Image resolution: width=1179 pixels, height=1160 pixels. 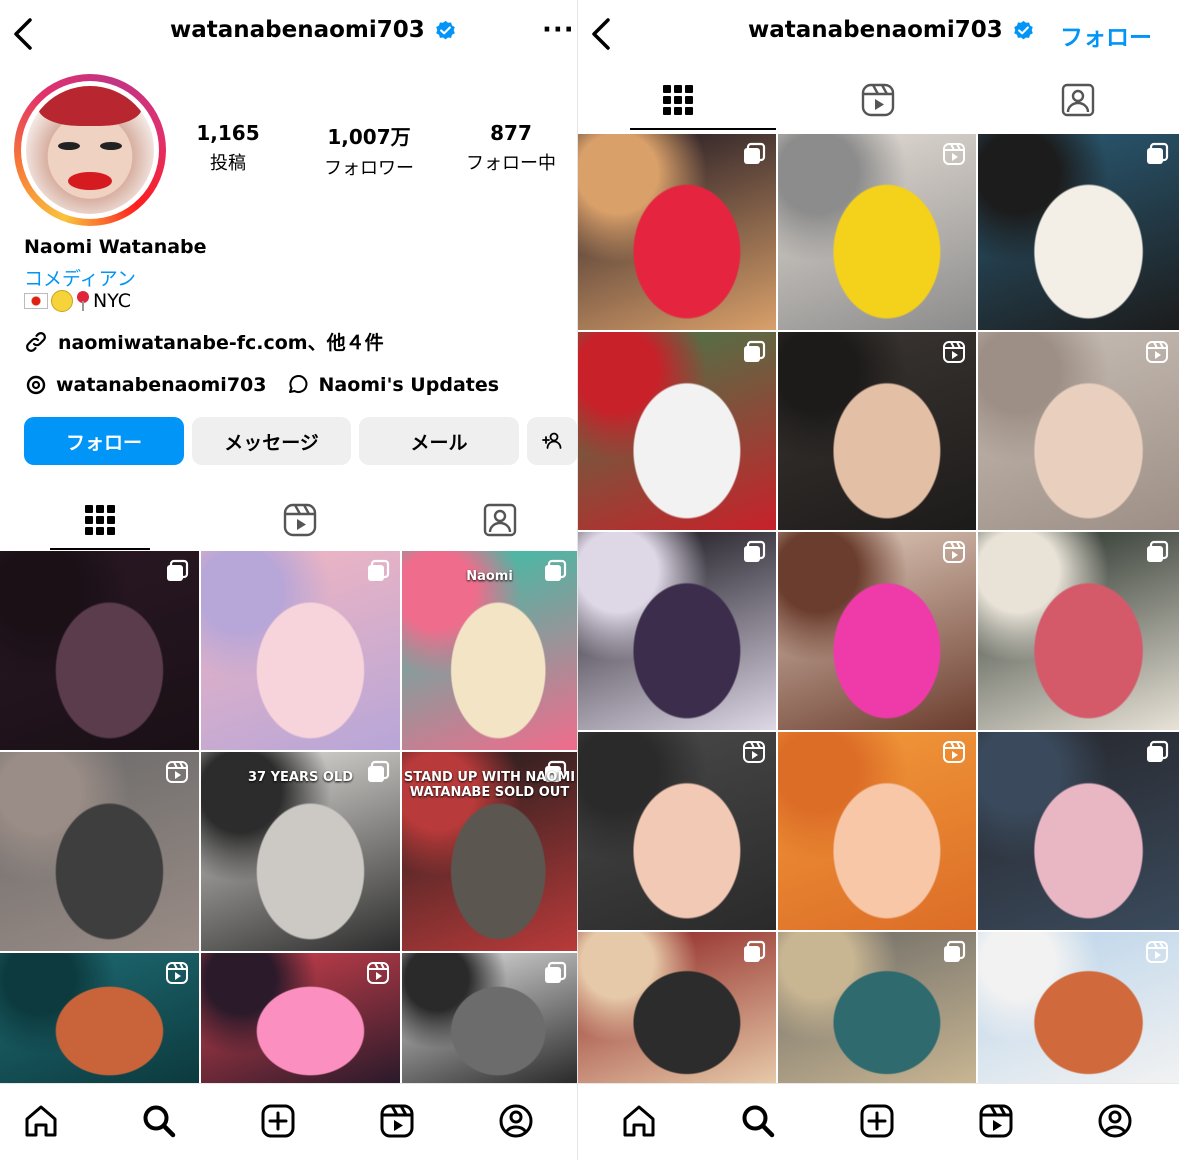 I want to click on more-dots-icon: ···, so click(x=558, y=32).